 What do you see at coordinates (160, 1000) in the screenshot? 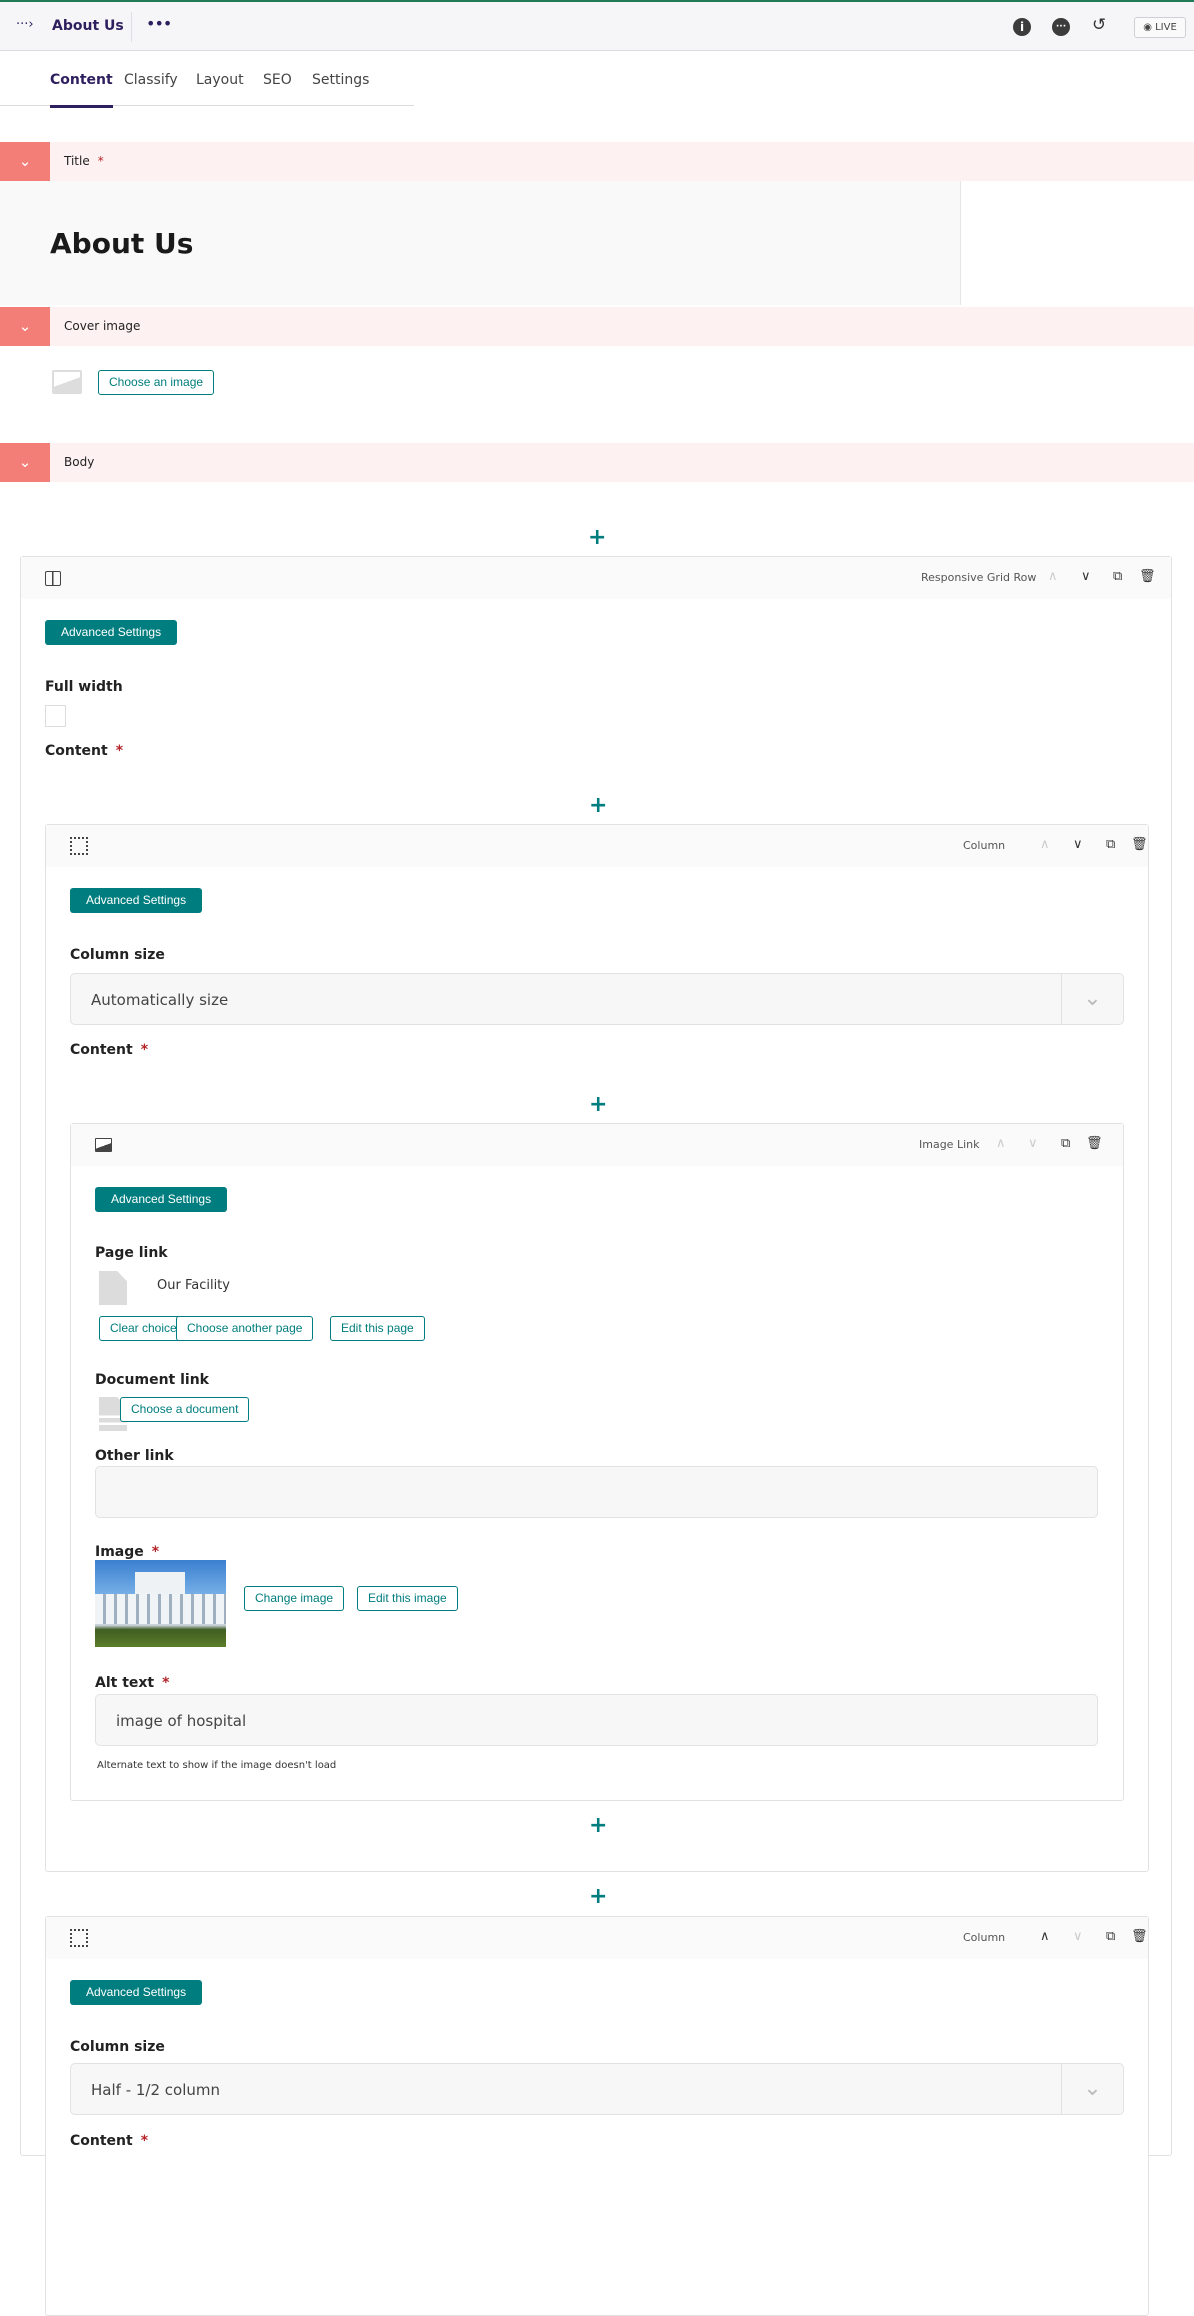
I see `column-size-value: Automatically size` at bounding box center [160, 1000].